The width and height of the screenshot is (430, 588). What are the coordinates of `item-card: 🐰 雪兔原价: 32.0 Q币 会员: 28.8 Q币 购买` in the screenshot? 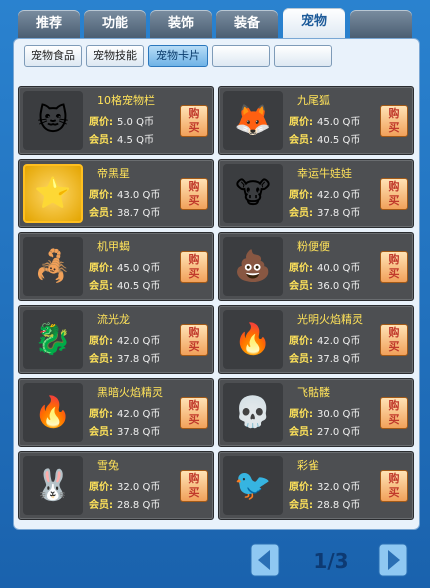 It's located at (116, 485).